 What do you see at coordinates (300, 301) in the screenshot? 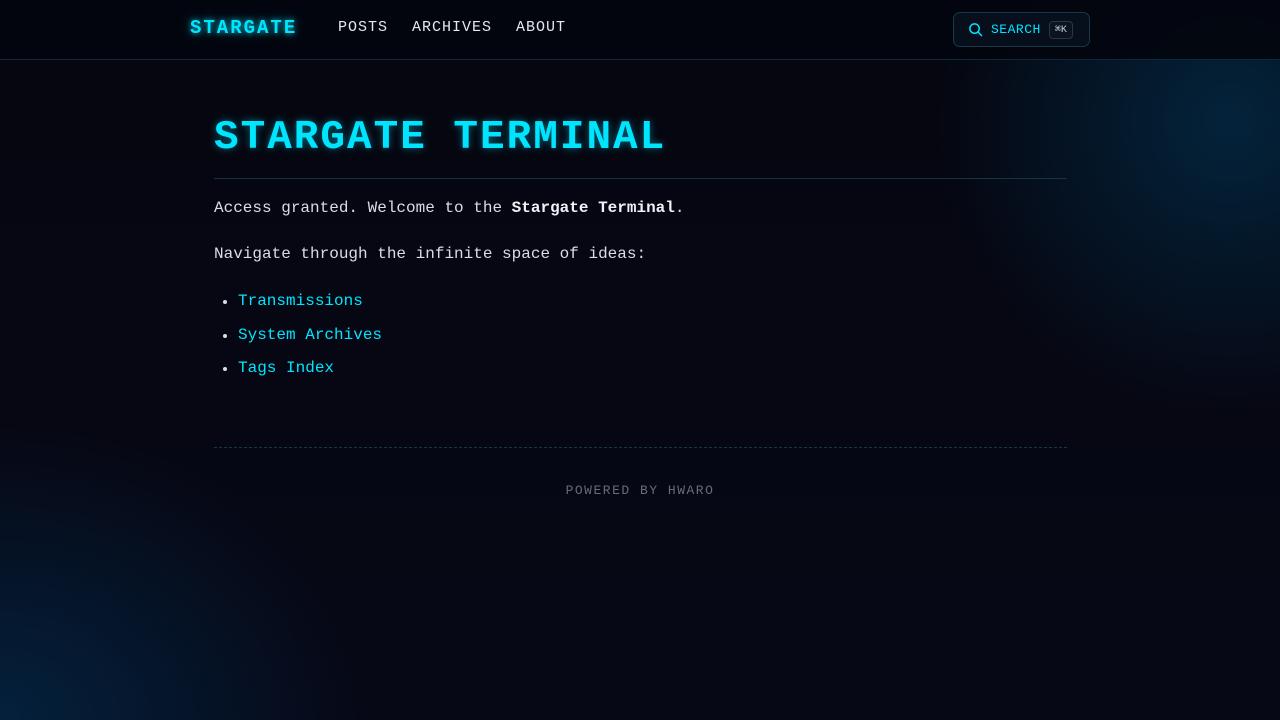
I see `link-transmissions: Transmissions` at bounding box center [300, 301].